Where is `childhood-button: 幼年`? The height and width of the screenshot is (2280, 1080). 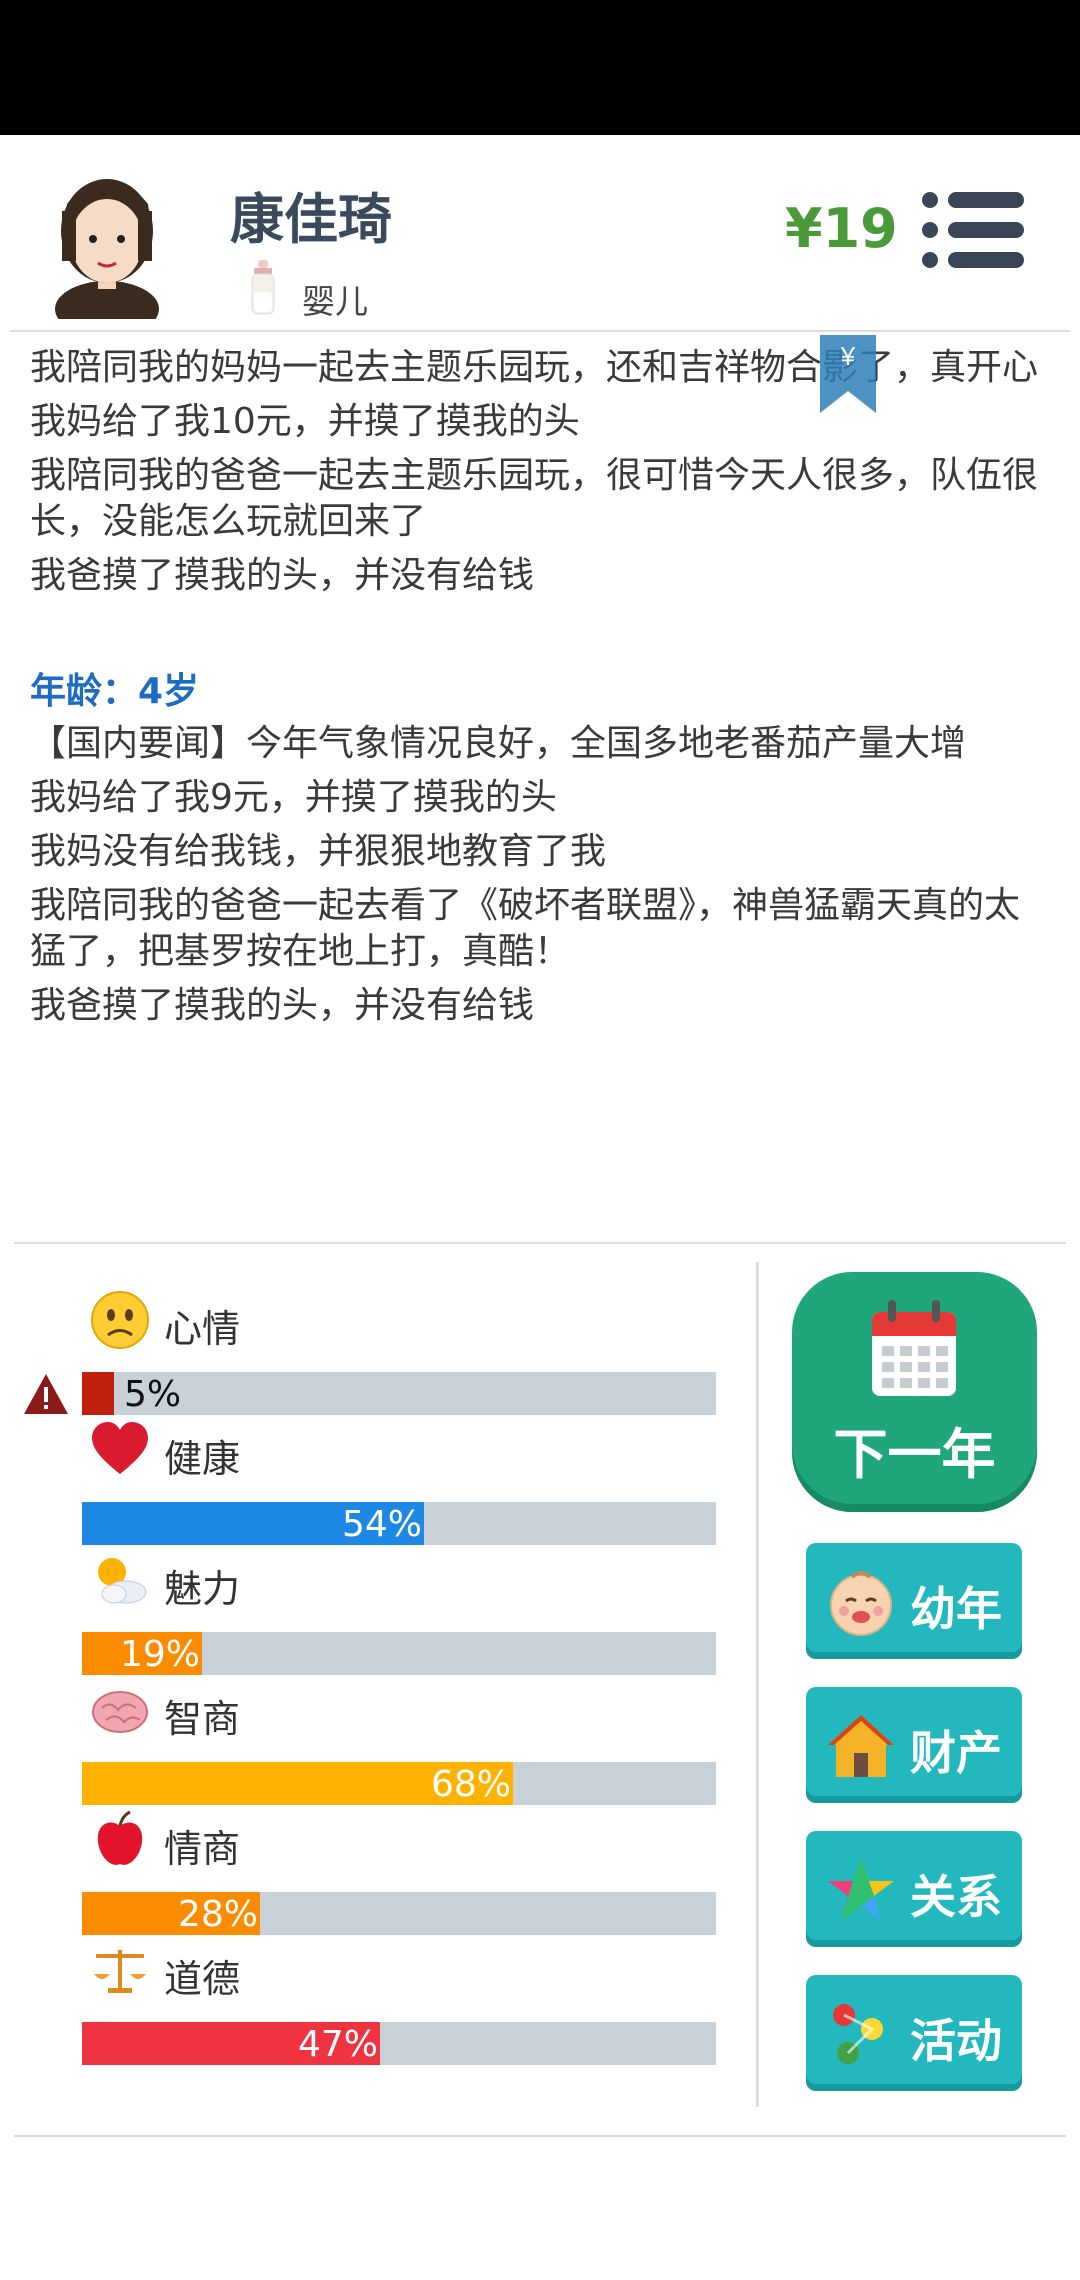
childhood-button: 幼年 is located at coordinates (914, 1601).